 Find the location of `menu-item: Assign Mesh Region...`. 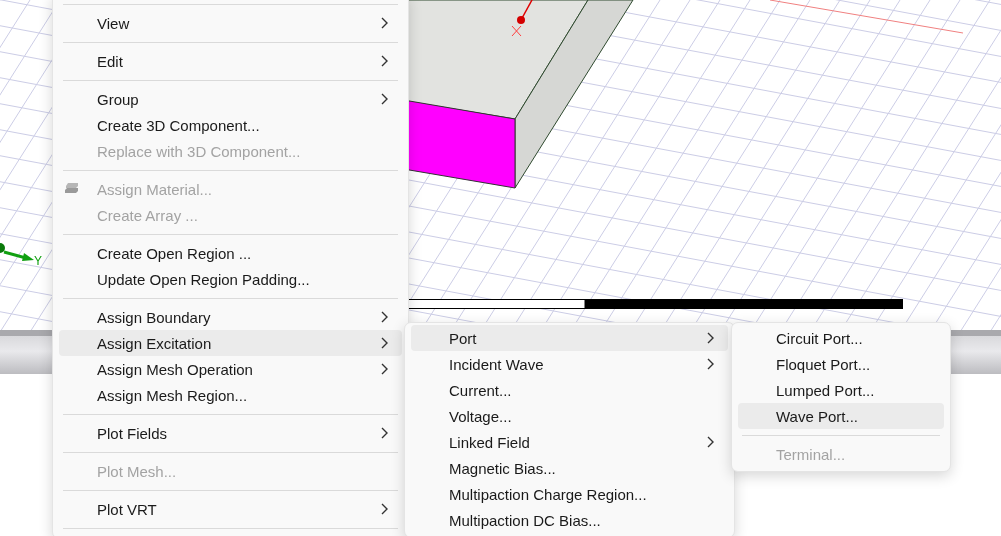

menu-item: Assign Mesh Region... is located at coordinates (230, 395).